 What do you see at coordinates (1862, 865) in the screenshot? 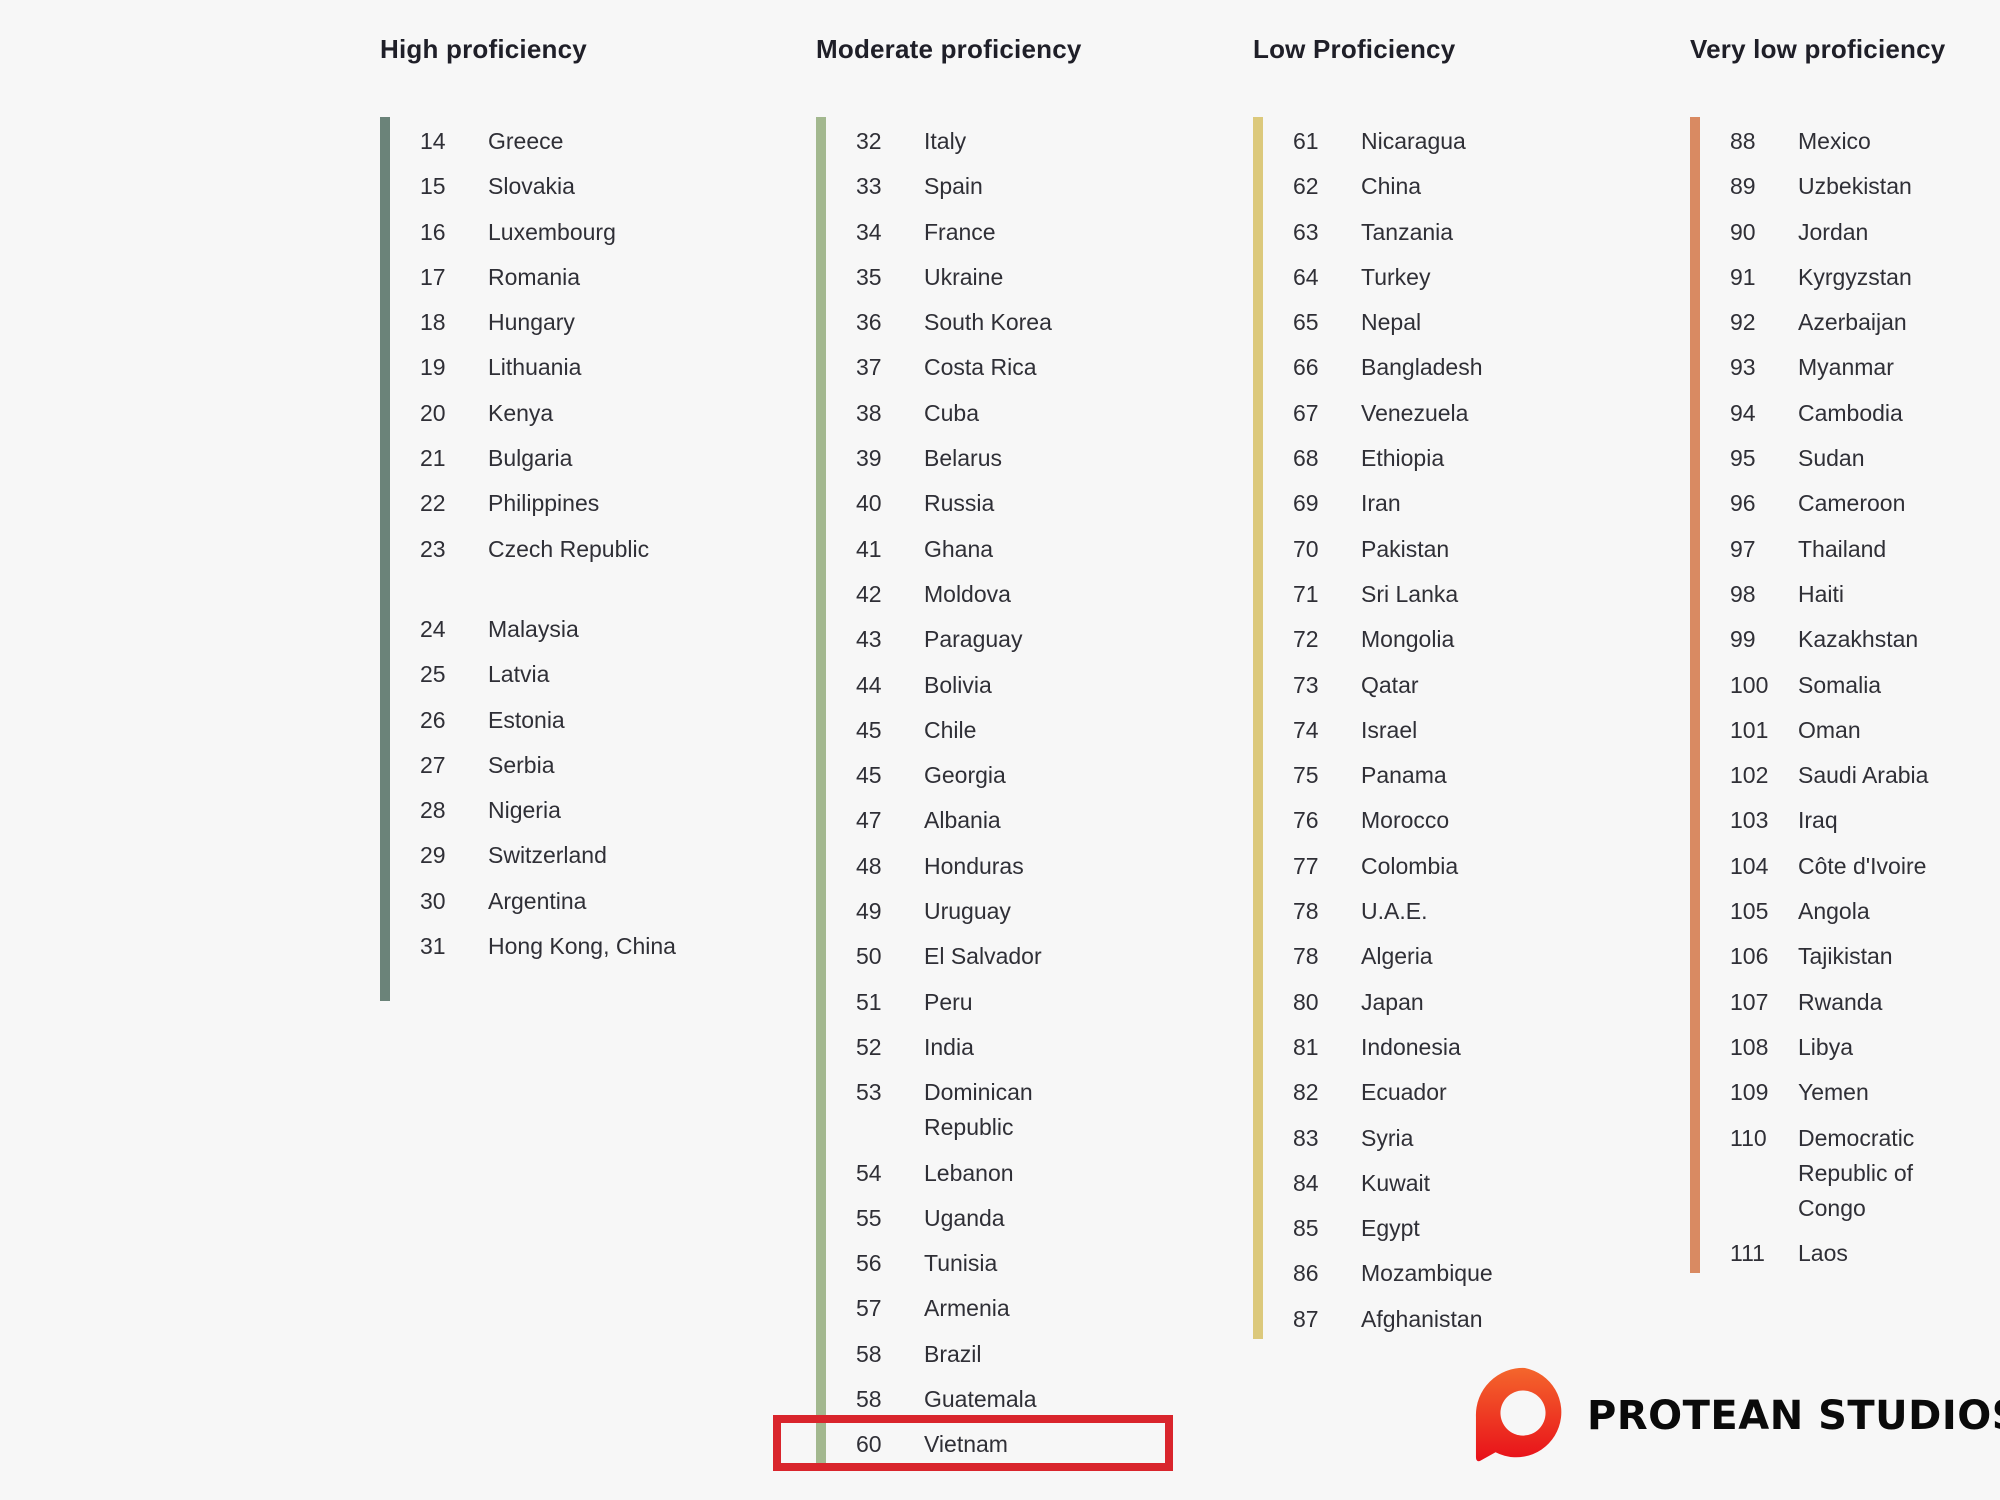
I see `country-name: Côte d'Ivoire` at bounding box center [1862, 865].